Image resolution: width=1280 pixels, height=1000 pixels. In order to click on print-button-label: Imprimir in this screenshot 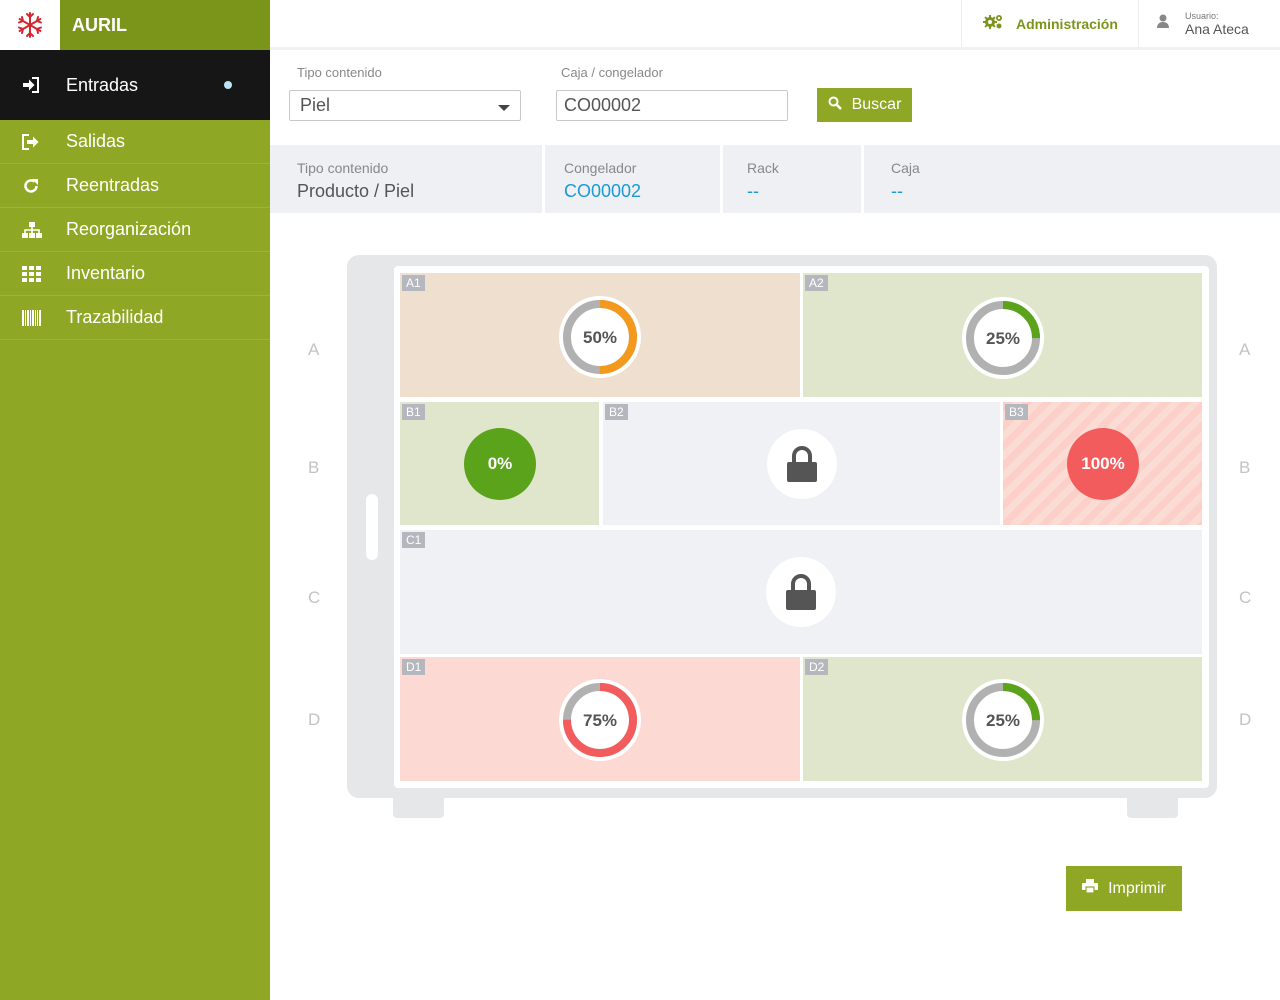, I will do `click(1137, 888)`.